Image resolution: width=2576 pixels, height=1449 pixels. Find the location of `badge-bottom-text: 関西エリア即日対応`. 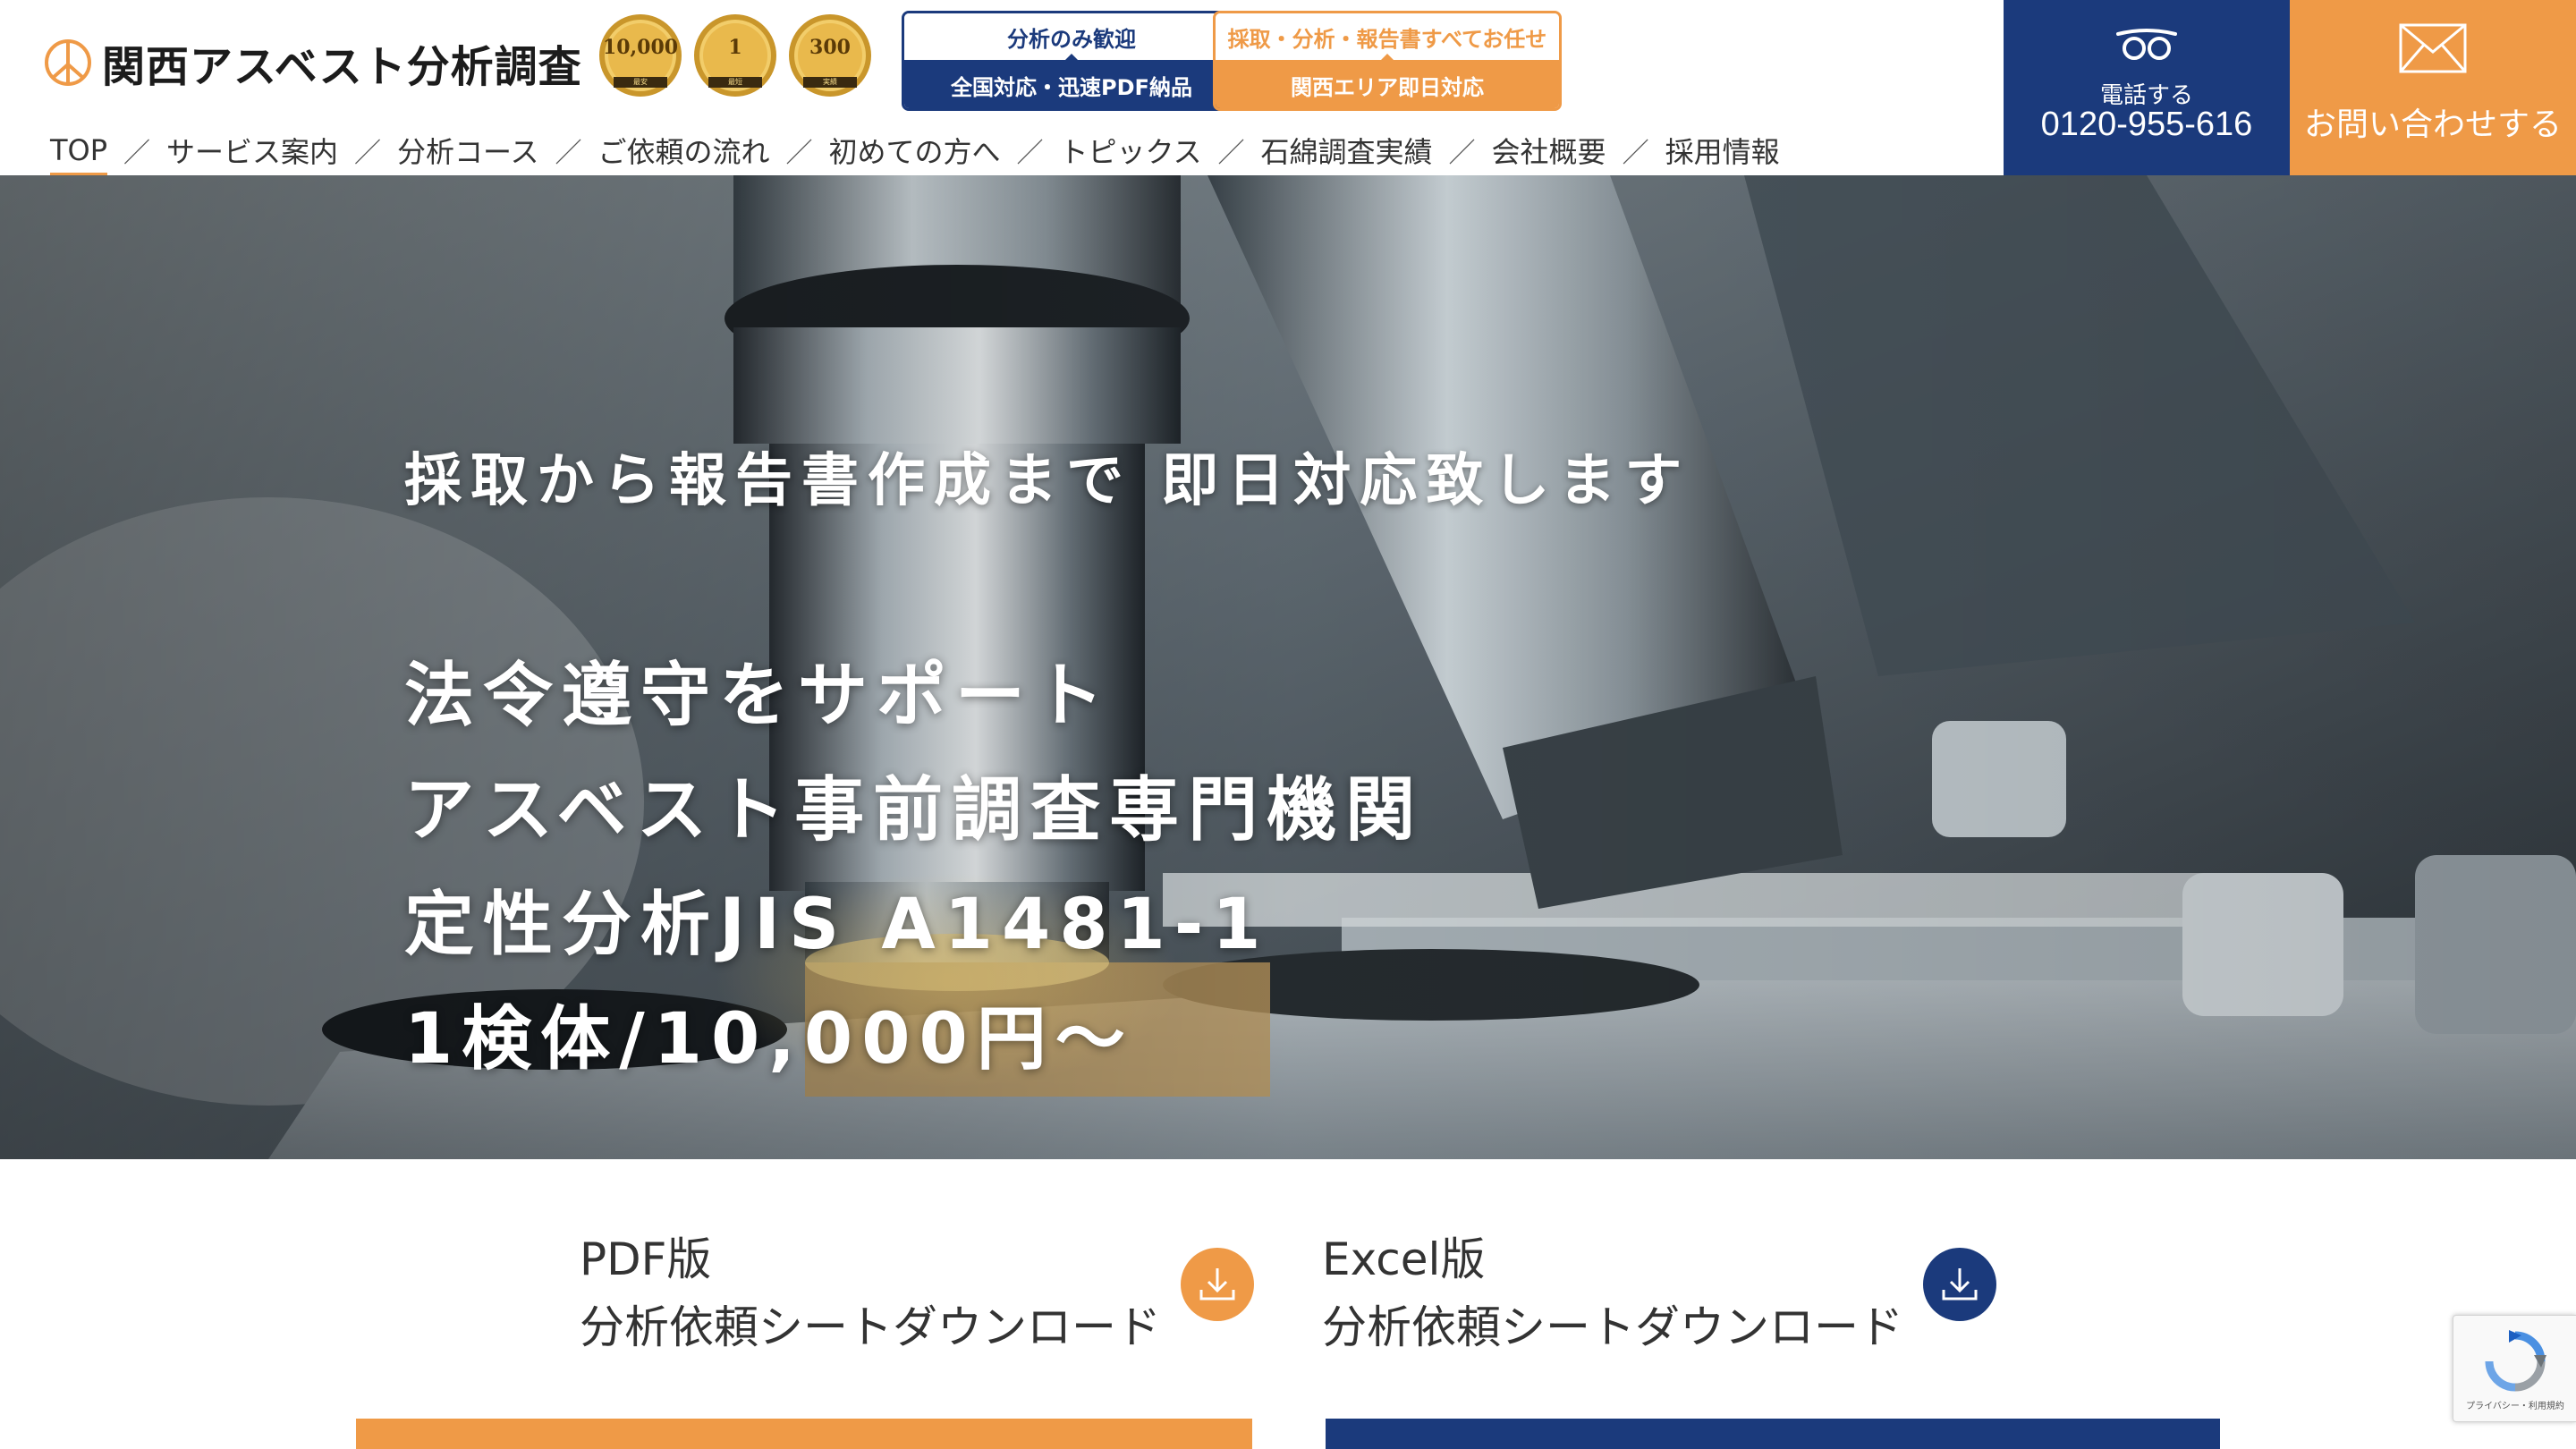

badge-bottom-text: 関西エリア即日対応 is located at coordinates (1387, 84).